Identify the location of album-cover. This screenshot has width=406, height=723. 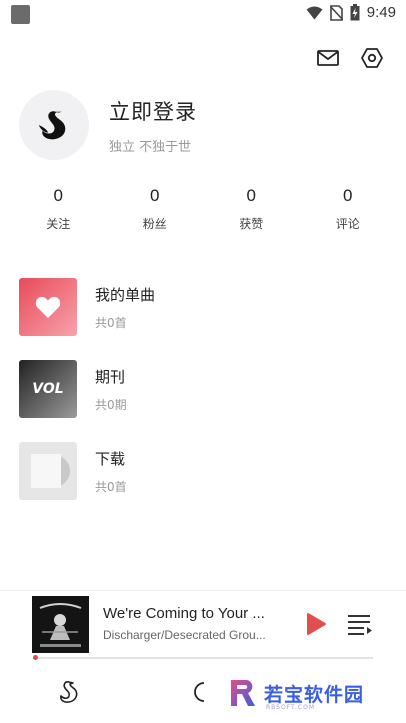
(60, 624).